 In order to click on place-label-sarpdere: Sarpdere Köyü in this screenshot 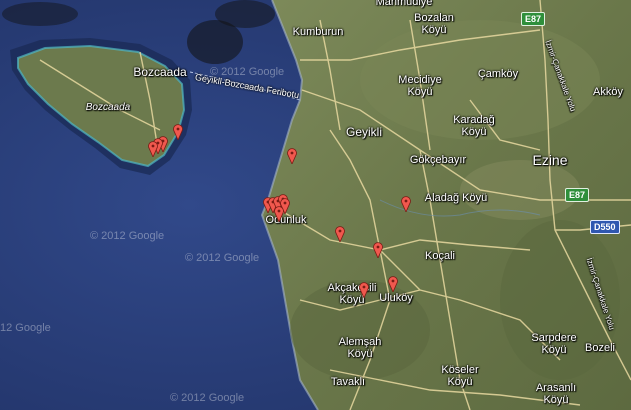, I will do `click(553, 344)`.